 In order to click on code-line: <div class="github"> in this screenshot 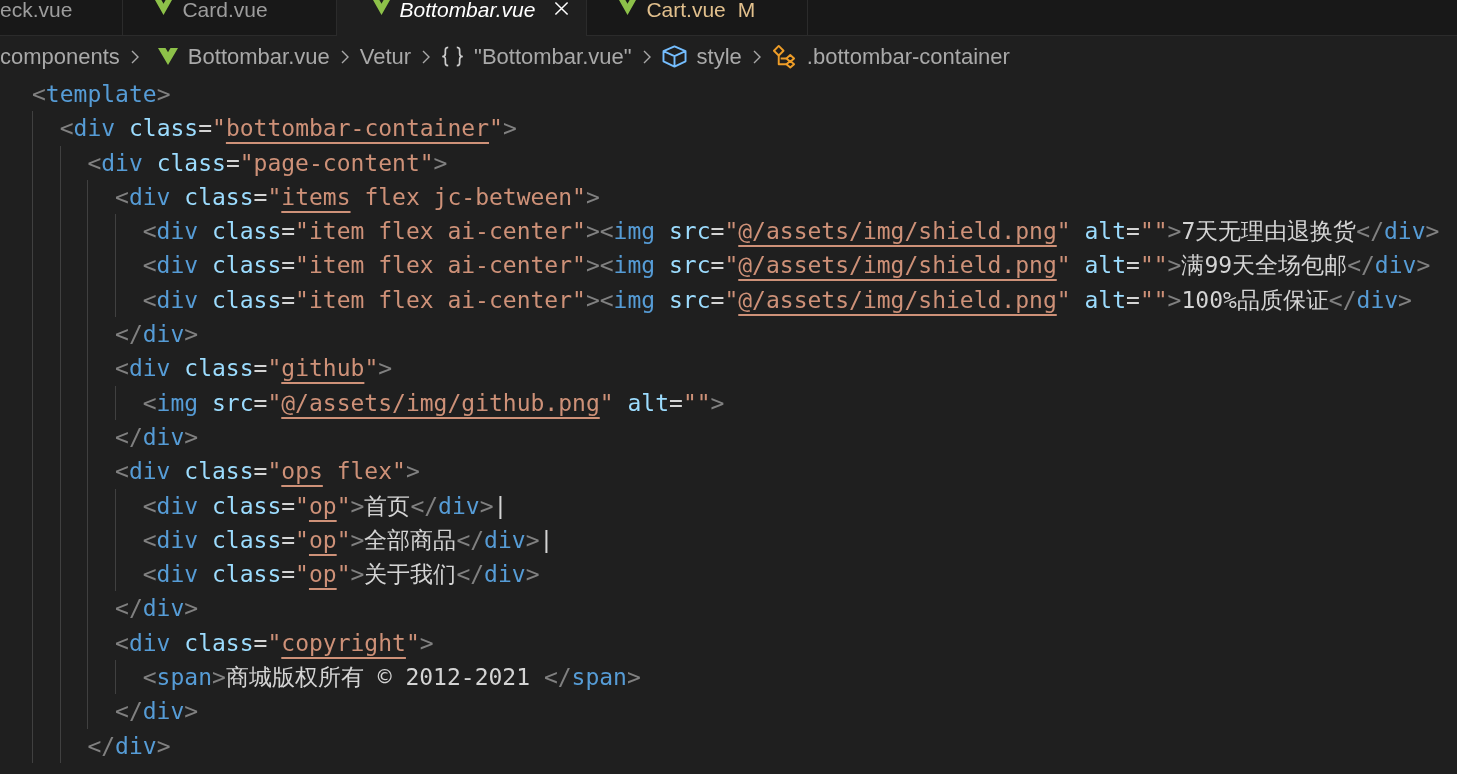, I will do `click(254, 369)`.